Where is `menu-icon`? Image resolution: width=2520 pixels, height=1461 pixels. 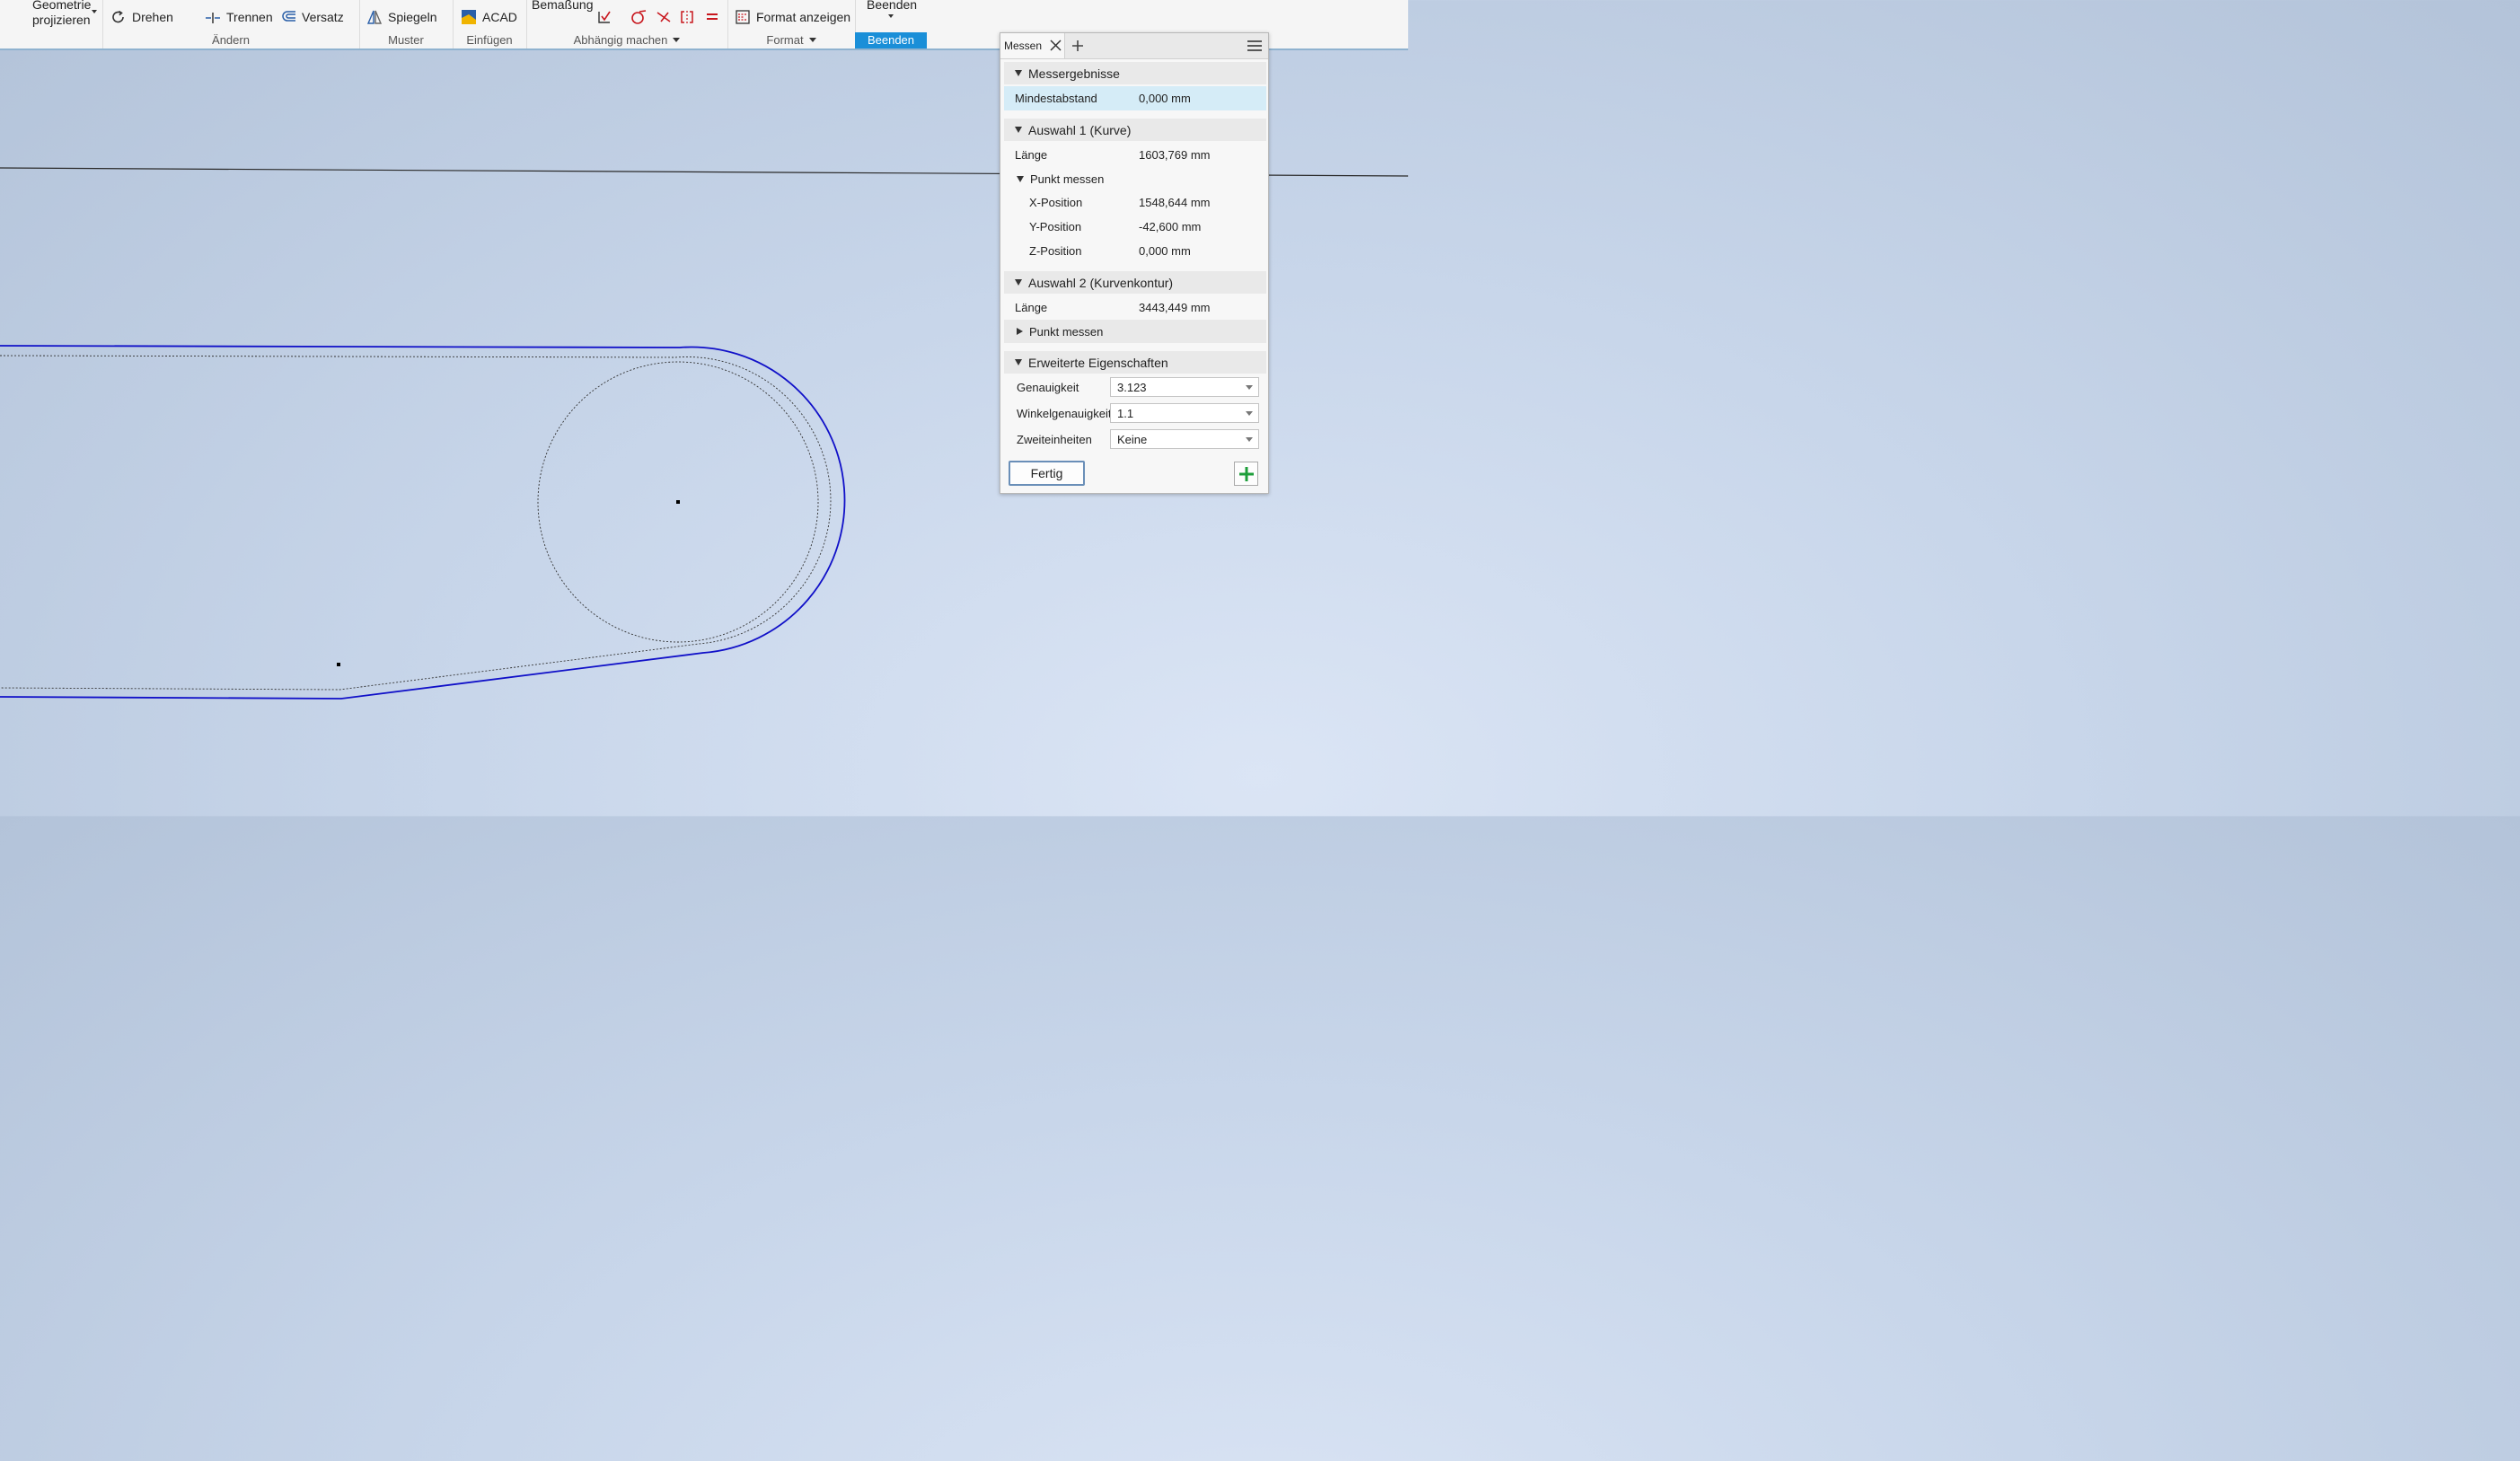 menu-icon is located at coordinates (1254, 47).